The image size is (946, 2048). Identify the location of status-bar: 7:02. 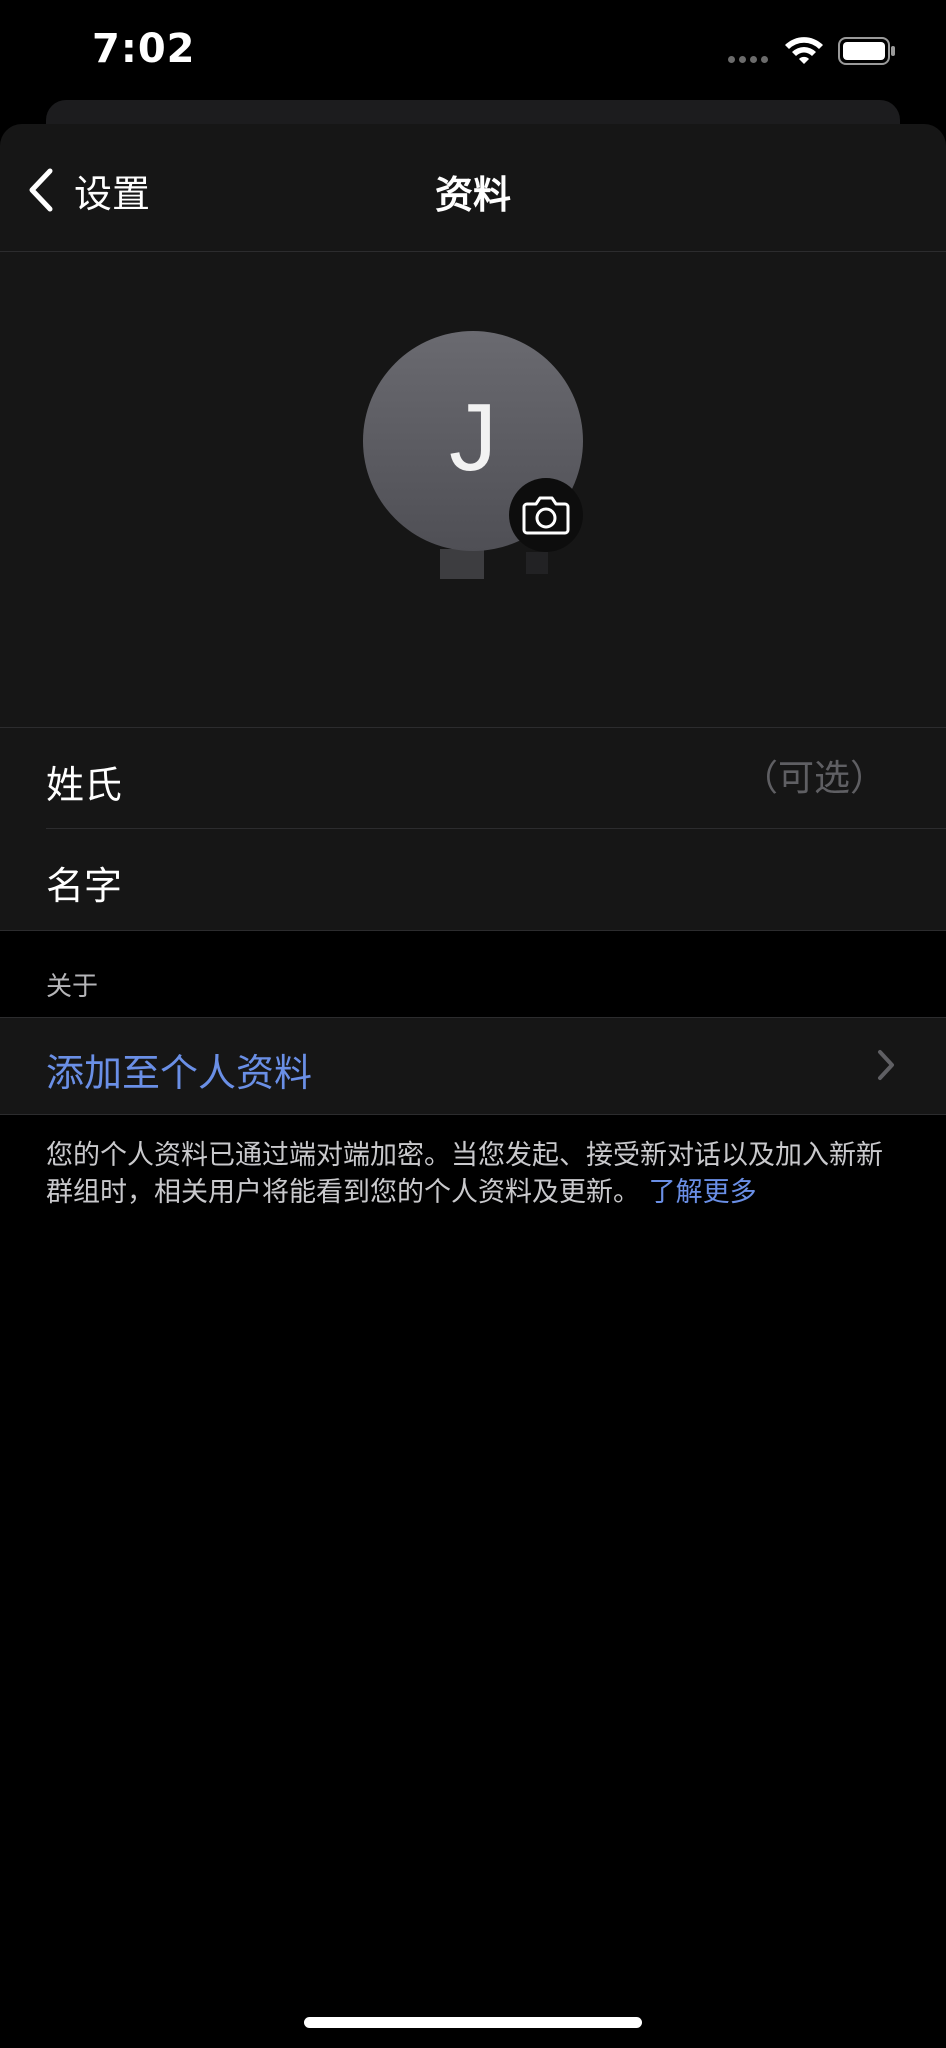
(473, 50).